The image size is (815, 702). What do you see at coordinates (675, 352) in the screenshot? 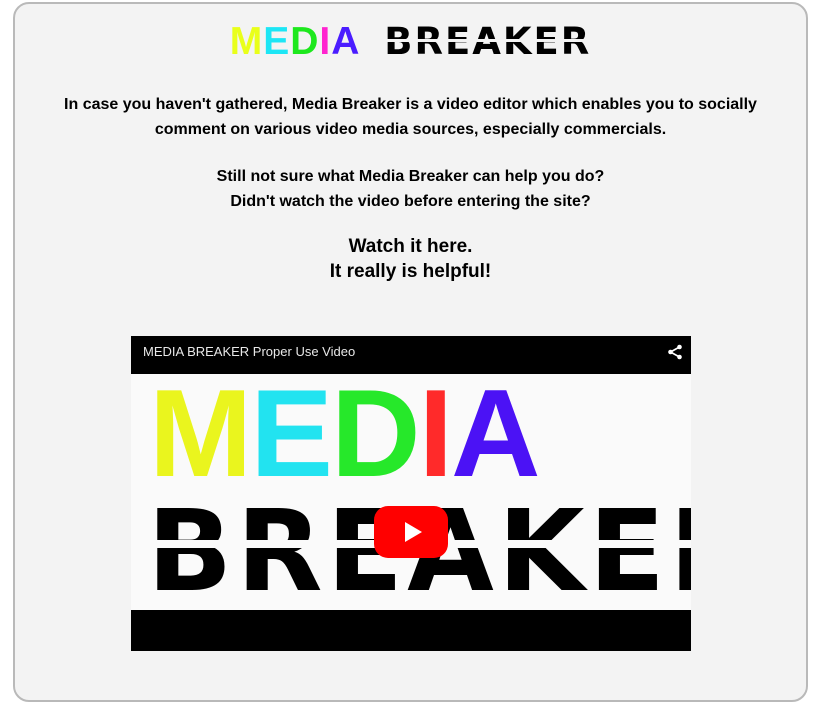
I see `share-icon` at bounding box center [675, 352].